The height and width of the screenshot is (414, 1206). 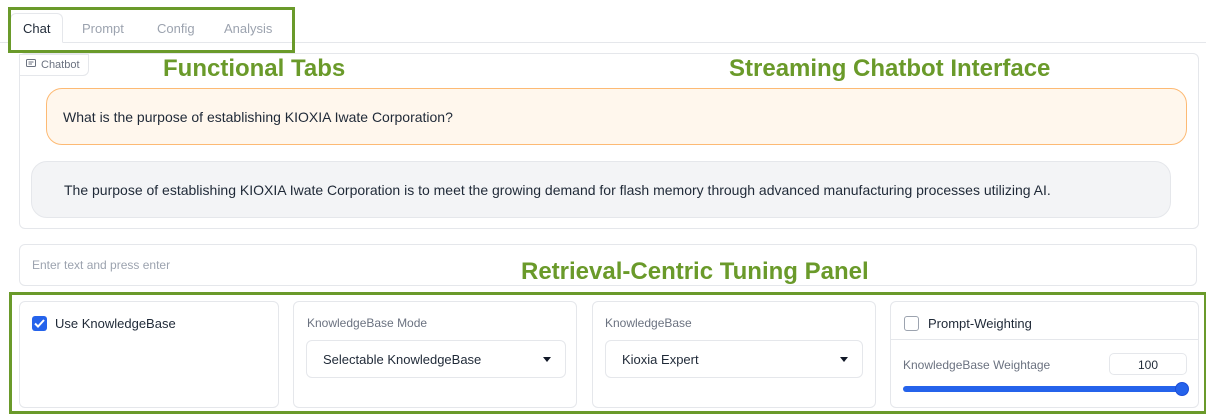 What do you see at coordinates (911, 323) in the screenshot?
I see `prompt-weighting-checkbox` at bounding box center [911, 323].